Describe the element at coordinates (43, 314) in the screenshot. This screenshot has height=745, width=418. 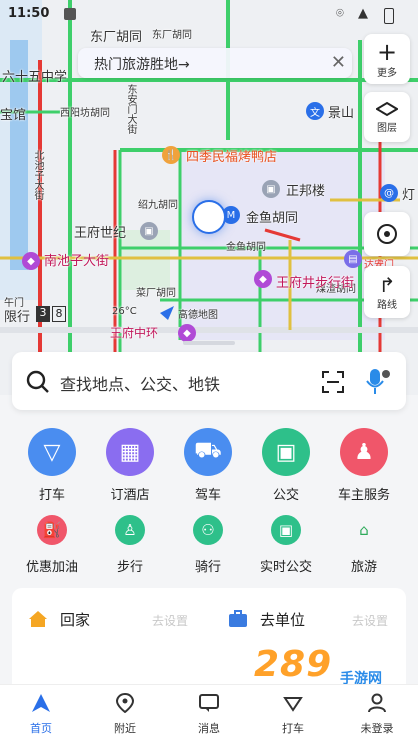
I see `plate-digit: 3` at that location.